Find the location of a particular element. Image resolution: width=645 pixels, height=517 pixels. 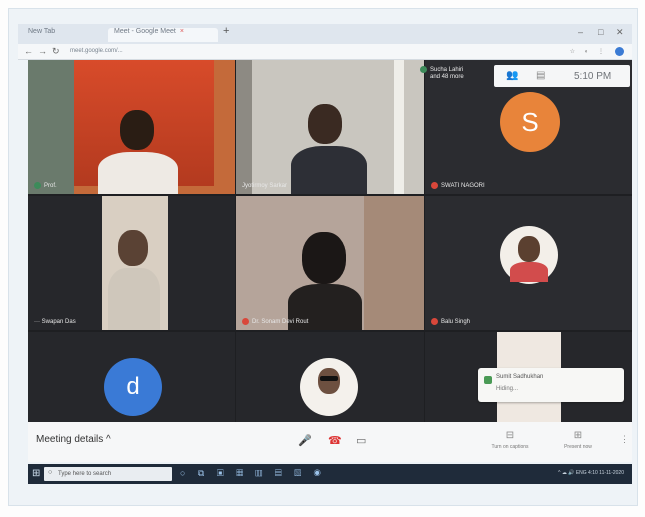

browser-tab: New Tab is located at coordinates (41, 35).